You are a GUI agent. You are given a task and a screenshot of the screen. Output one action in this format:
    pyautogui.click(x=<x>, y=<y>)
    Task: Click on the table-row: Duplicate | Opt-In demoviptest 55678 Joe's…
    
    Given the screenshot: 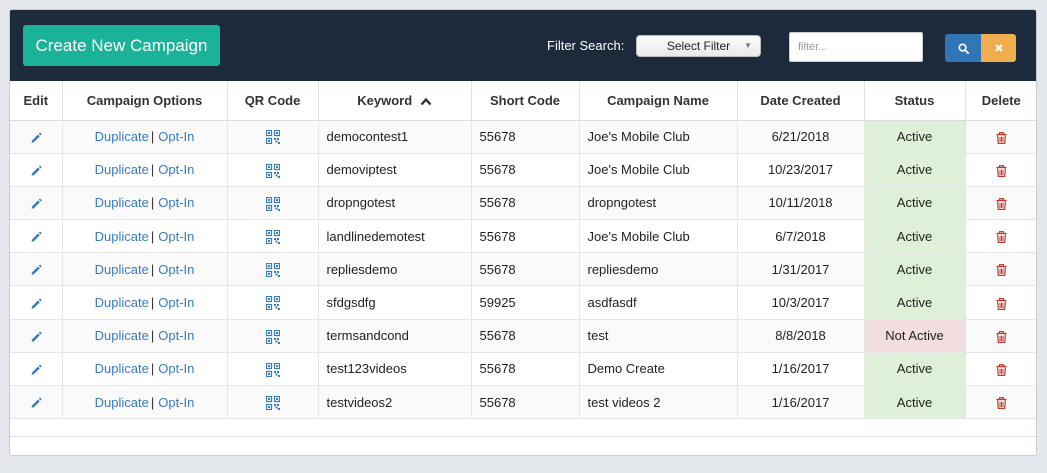 What is the action you would take?
    pyautogui.click(x=523, y=170)
    